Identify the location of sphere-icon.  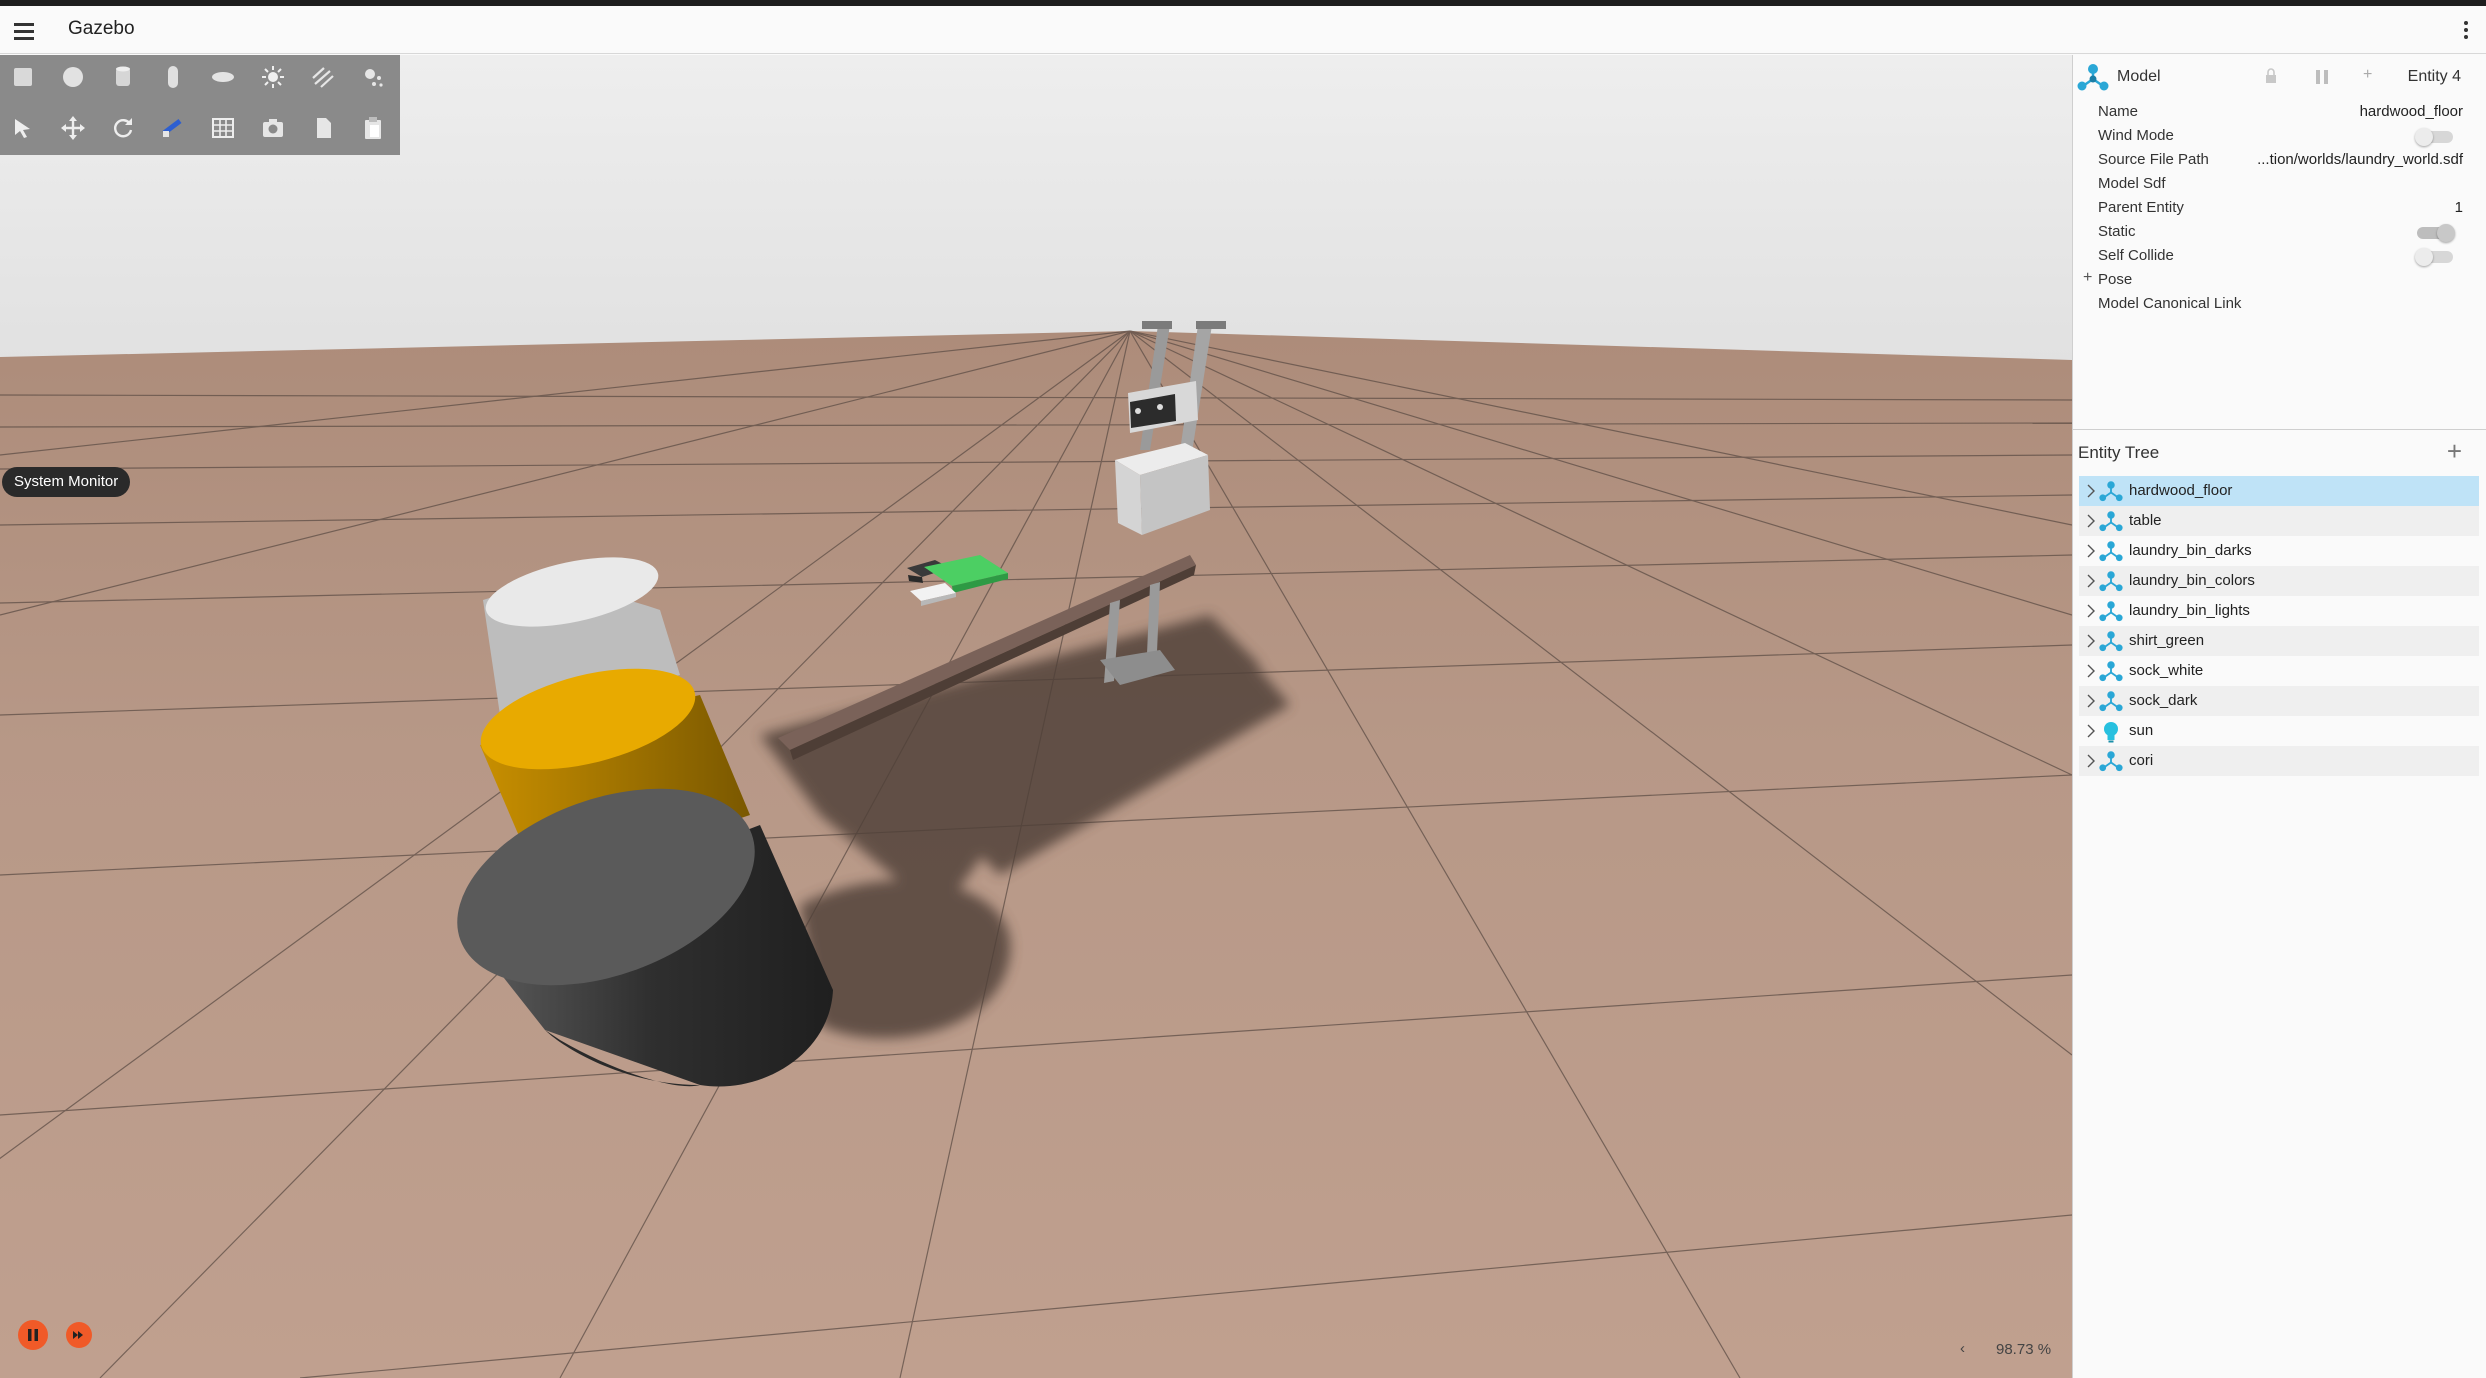
(73, 77).